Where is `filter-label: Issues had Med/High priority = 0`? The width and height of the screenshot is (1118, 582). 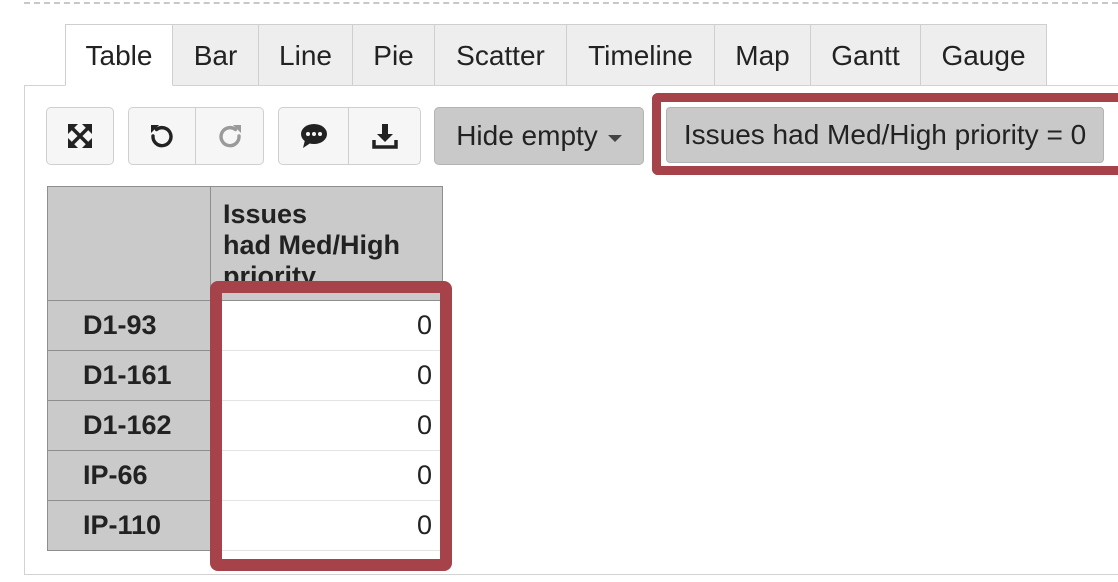 filter-label: Issues had Med/High priority = 0 is located at coordinates (885, 134).